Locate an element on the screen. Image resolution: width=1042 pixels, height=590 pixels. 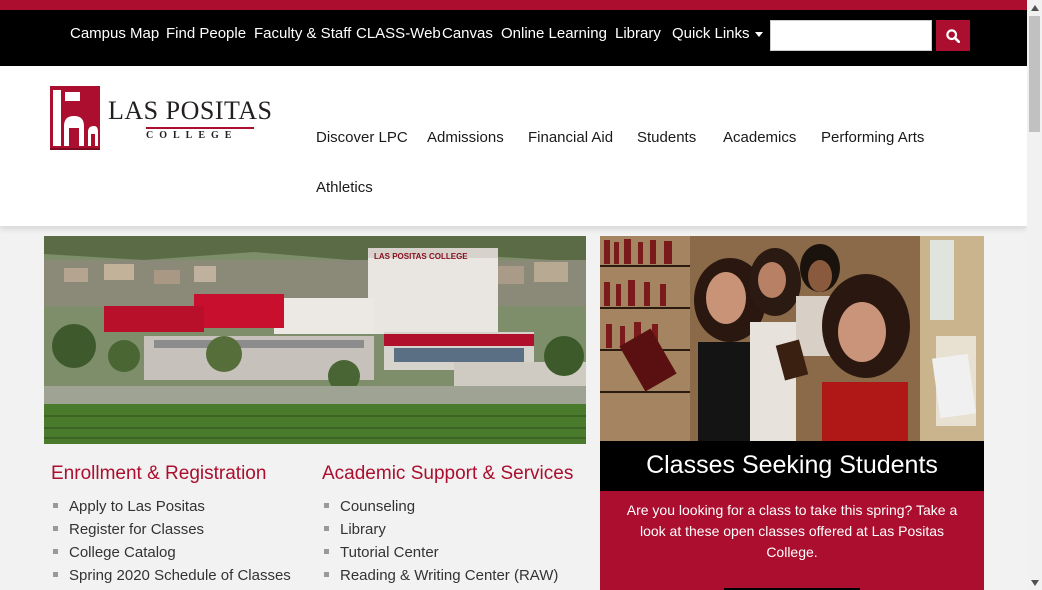
link-schedule-classes: Spring 2020 Schedule of Classes is located at coordinates (172, 578).